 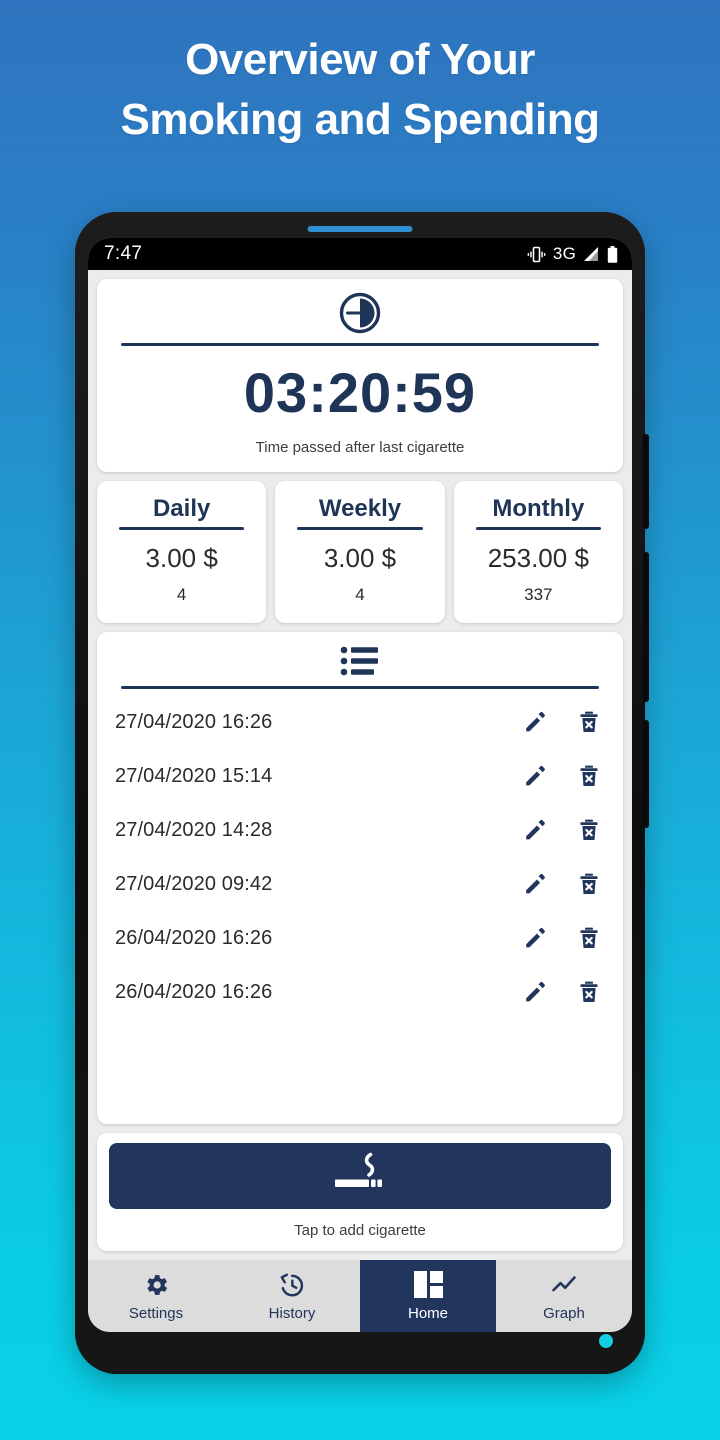 I want to click on status-bar-indicators: 3G, so click(x=572, y=254).